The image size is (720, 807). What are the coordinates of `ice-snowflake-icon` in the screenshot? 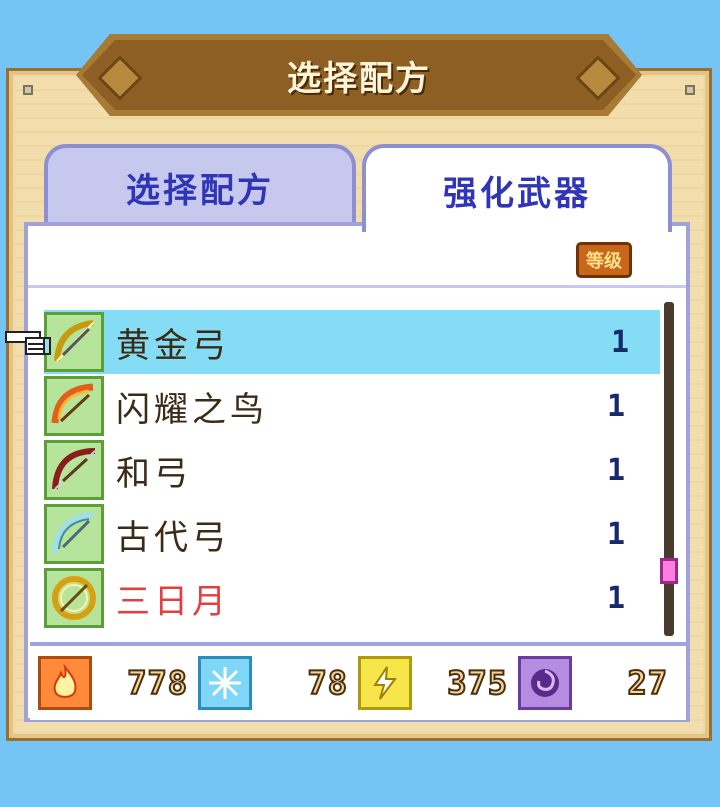 It's located at (225, 683).